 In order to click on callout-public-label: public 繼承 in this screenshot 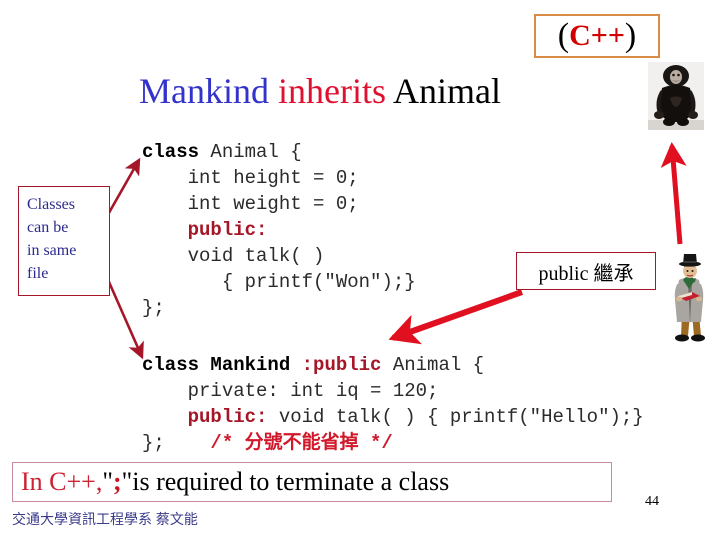, I will do `click(586, 273)`.